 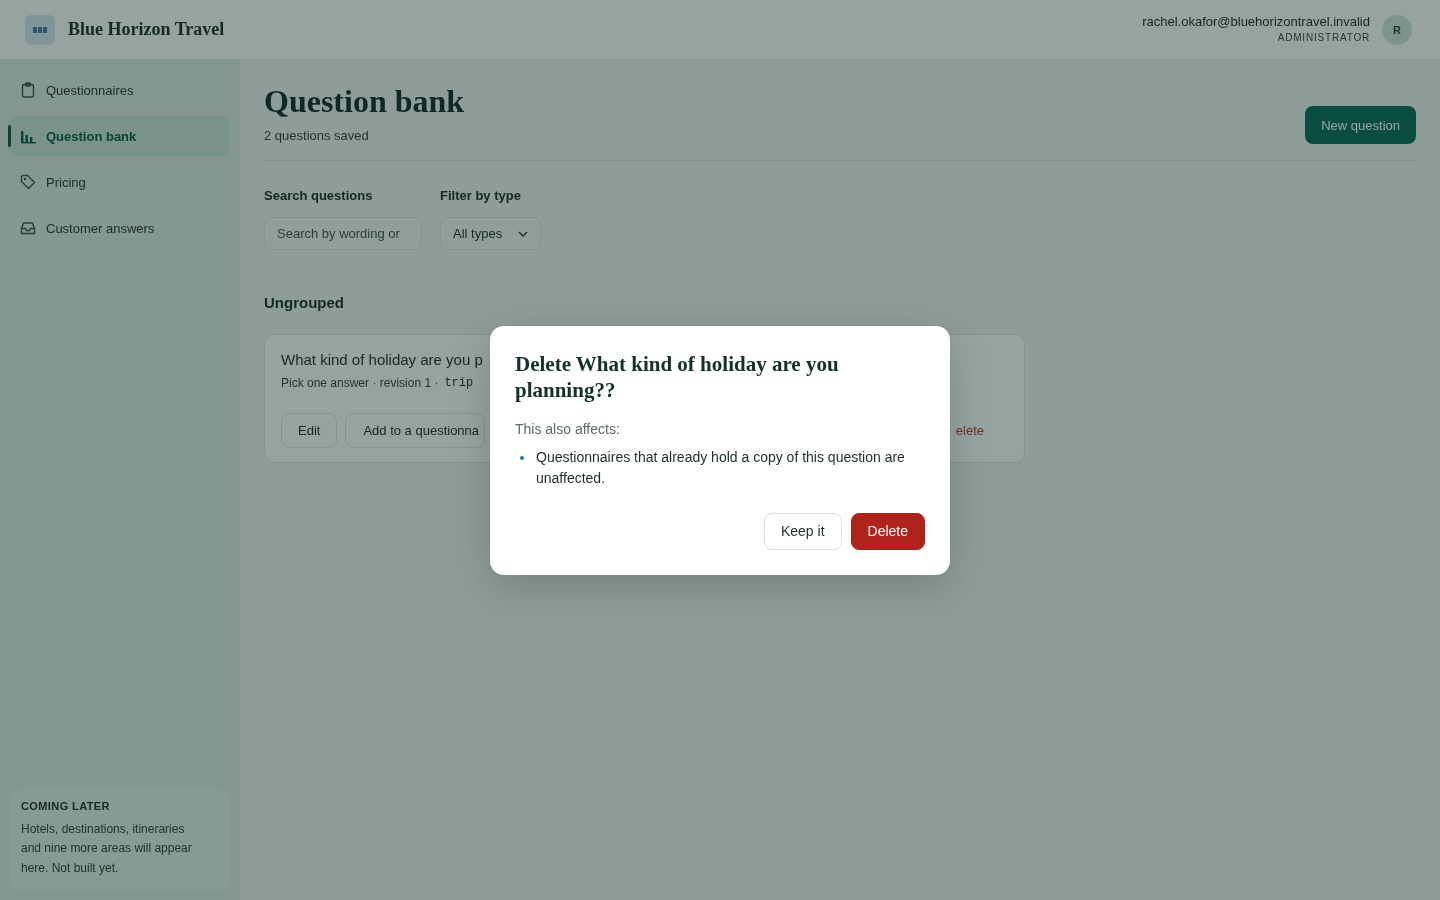 I want to click on bar-chart-icon, so click(x=28, y=136).